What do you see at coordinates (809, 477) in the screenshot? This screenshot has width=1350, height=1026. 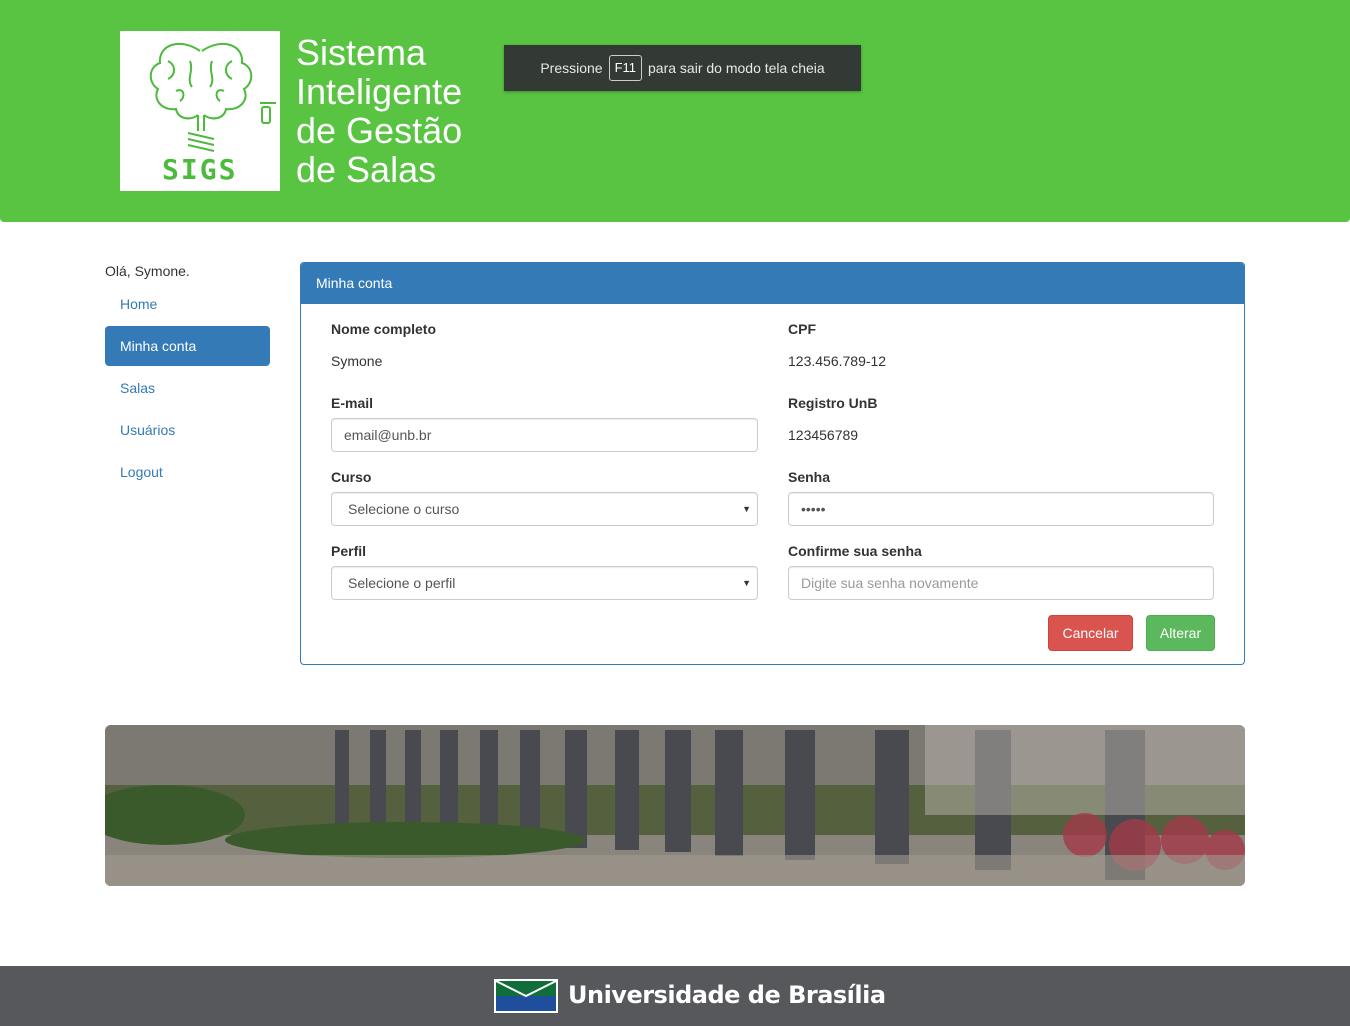 I see `senha-label: Senha` at bounding box center [809, 477].